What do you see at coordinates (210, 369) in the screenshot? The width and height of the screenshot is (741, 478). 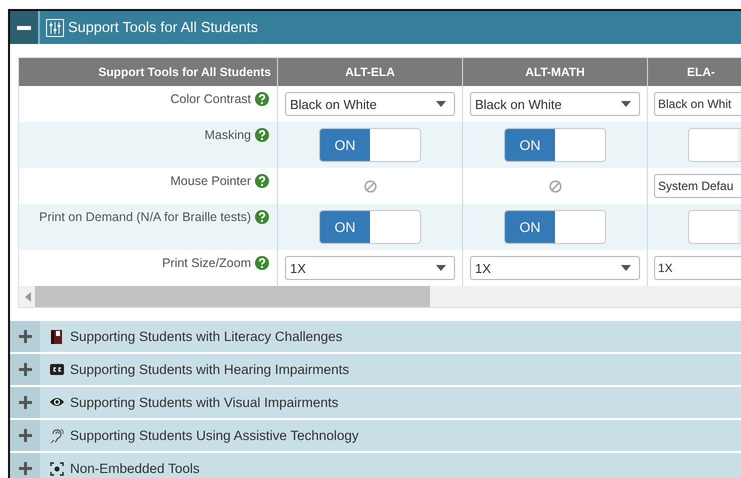 I see `section-title: Supporting Students with Hearing Impairments` at bounding box center [210, 369].